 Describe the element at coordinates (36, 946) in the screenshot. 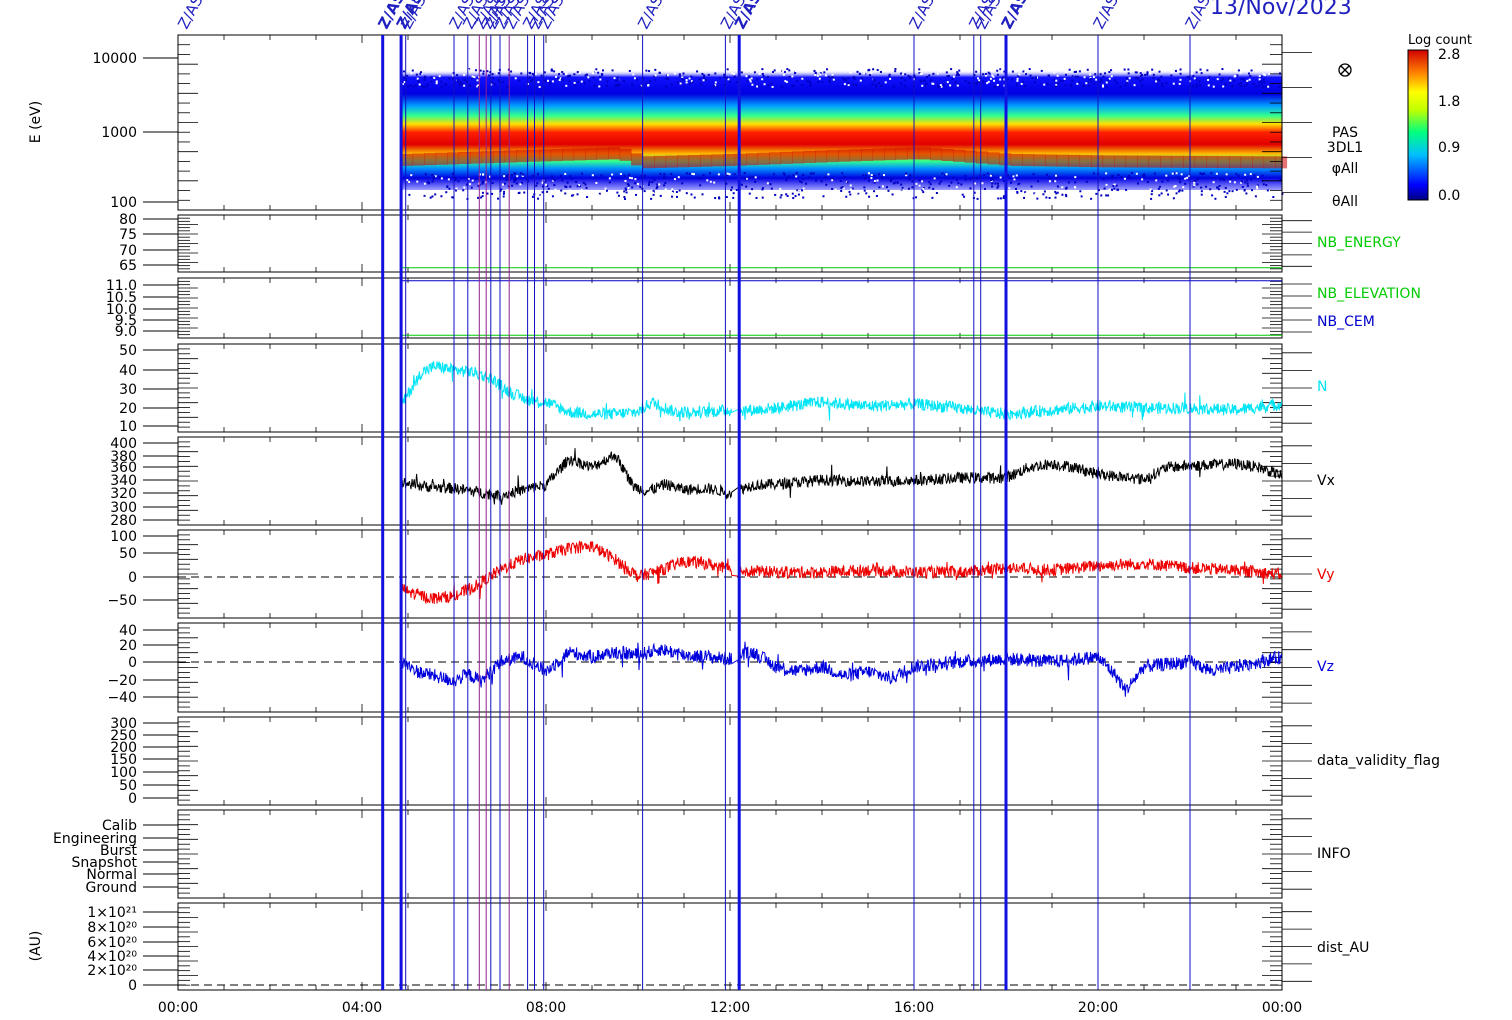

I see `y-axis-title-dist: (AU)` at that location.